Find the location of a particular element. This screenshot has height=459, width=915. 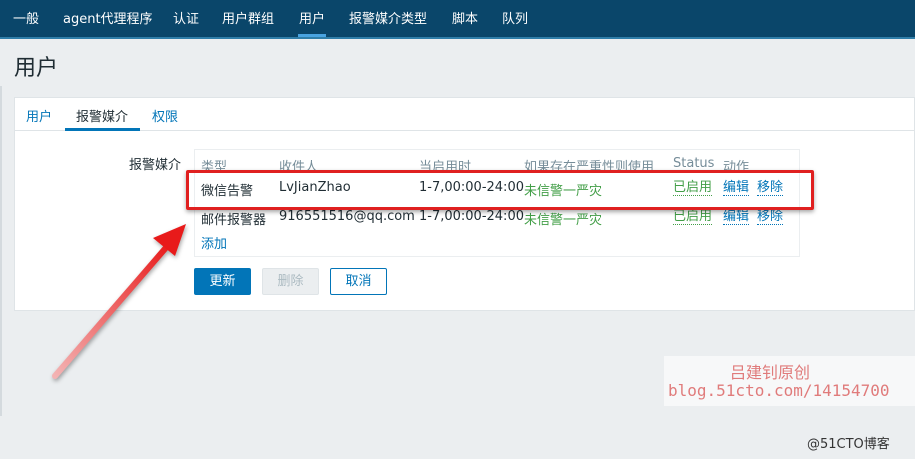

watermark-url: blog.51cto.com/14154700 is located at coordinates (779, 390).